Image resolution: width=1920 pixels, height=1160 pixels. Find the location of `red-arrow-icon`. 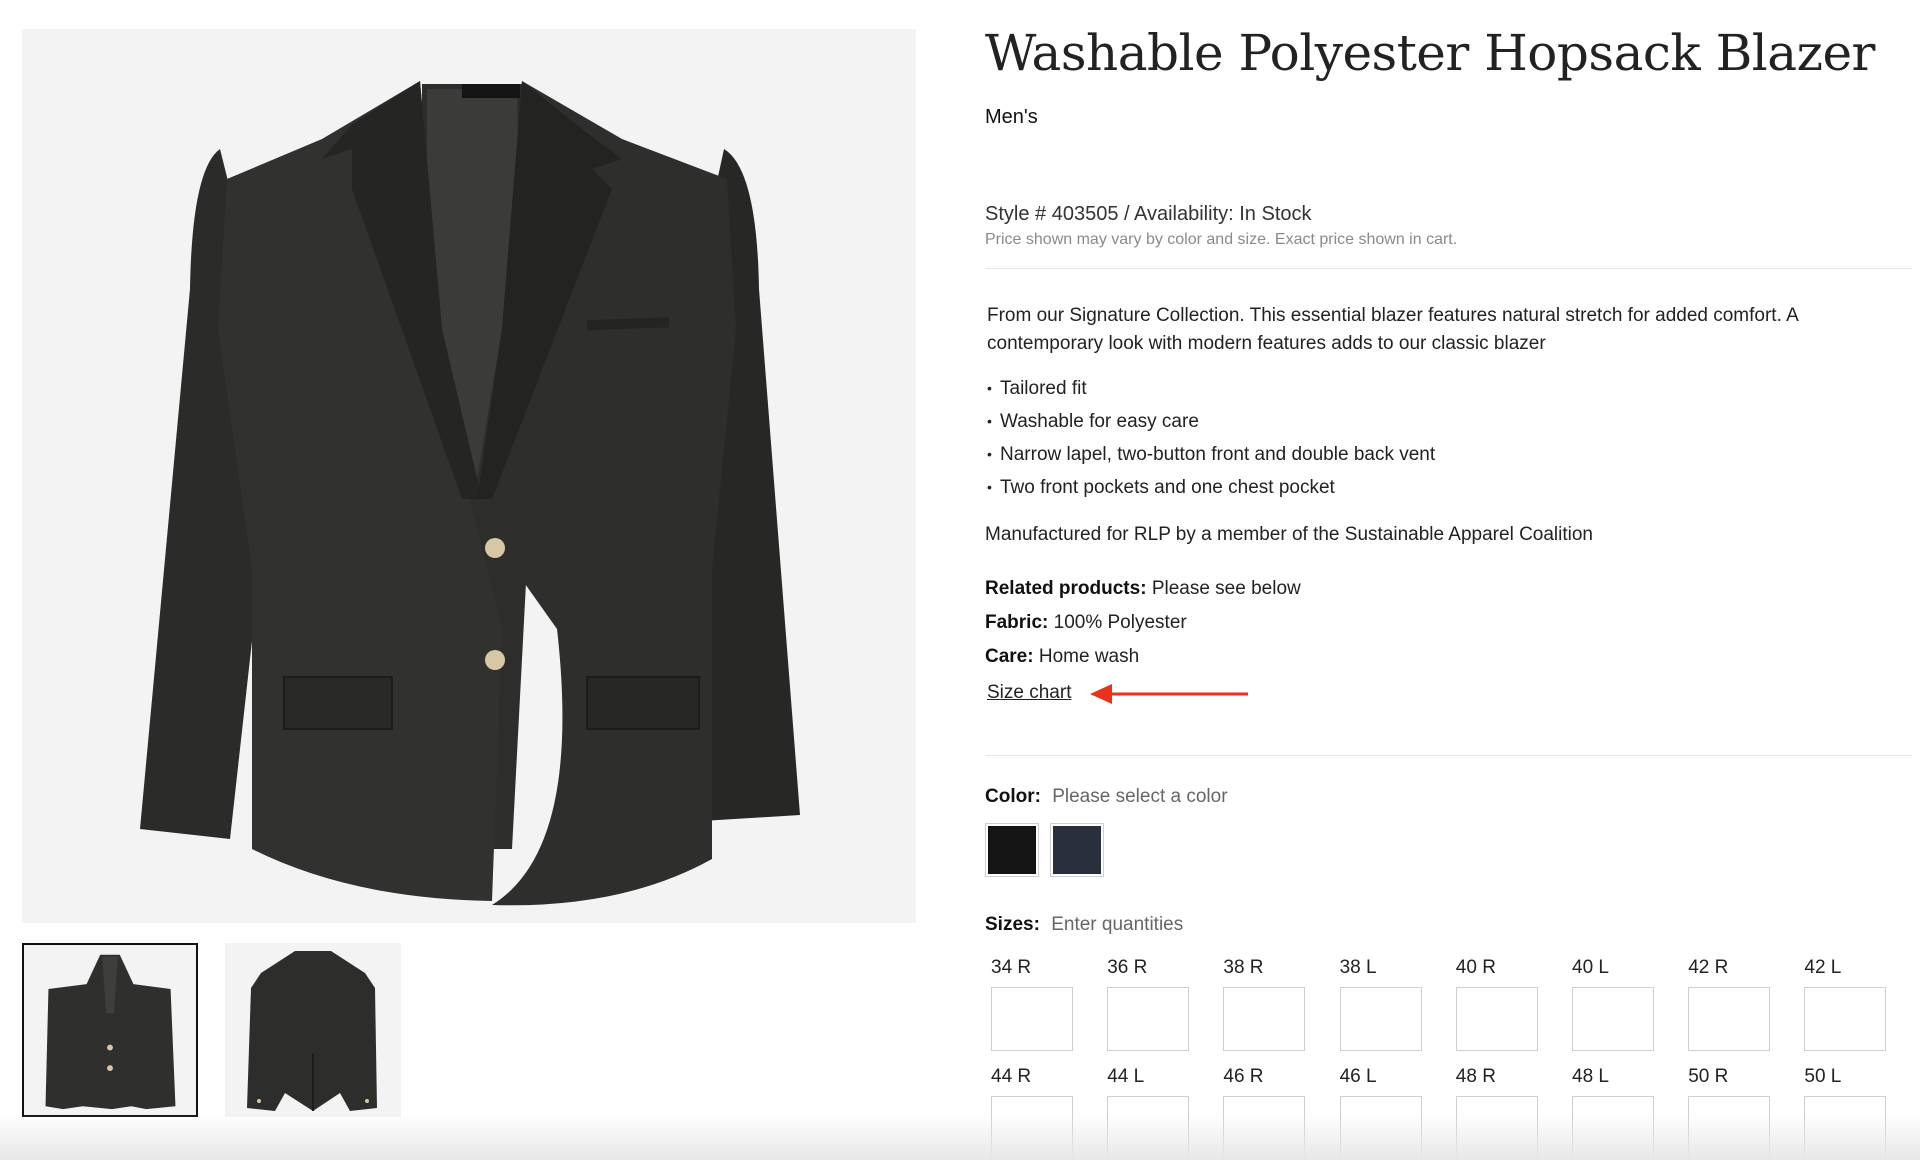

red-arrow-icon is located at coordinates (1169, 694).